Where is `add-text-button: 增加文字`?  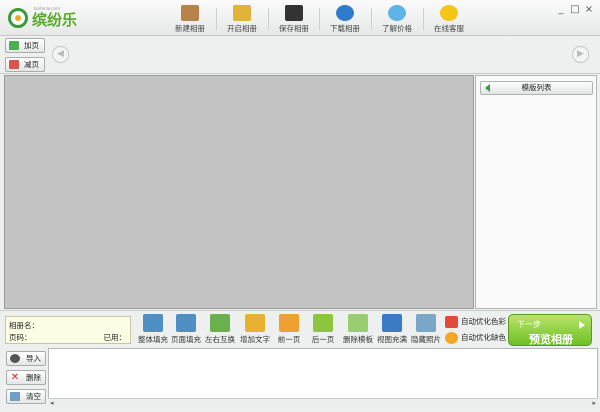
add-text-button: 增加文字 is located at coordinates (255, 330).